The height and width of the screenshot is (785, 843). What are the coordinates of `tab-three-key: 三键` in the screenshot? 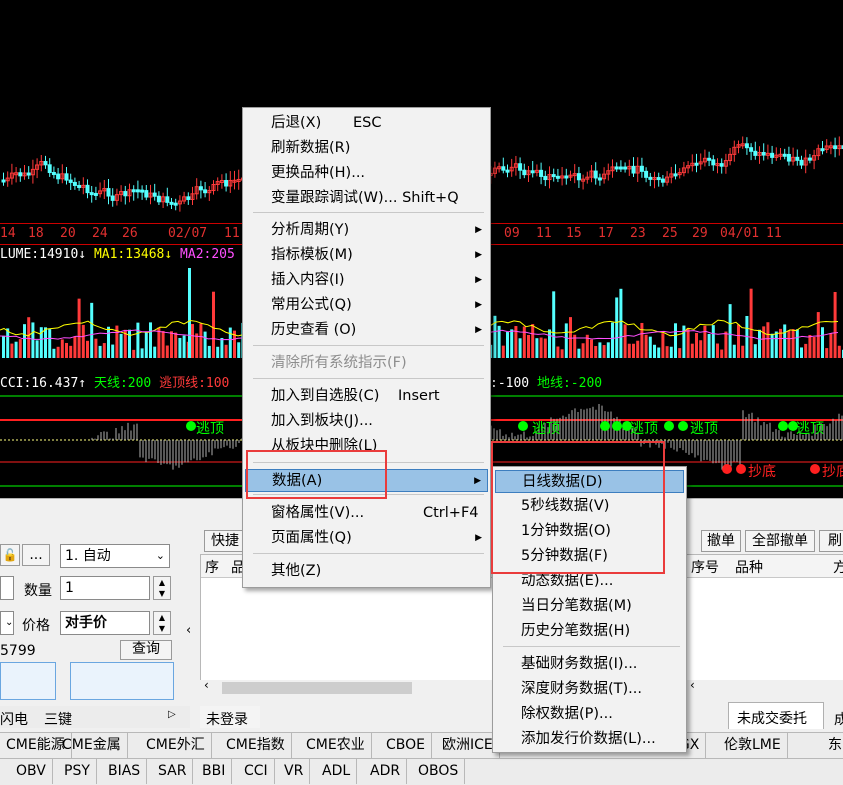 It's located at (58, 719).